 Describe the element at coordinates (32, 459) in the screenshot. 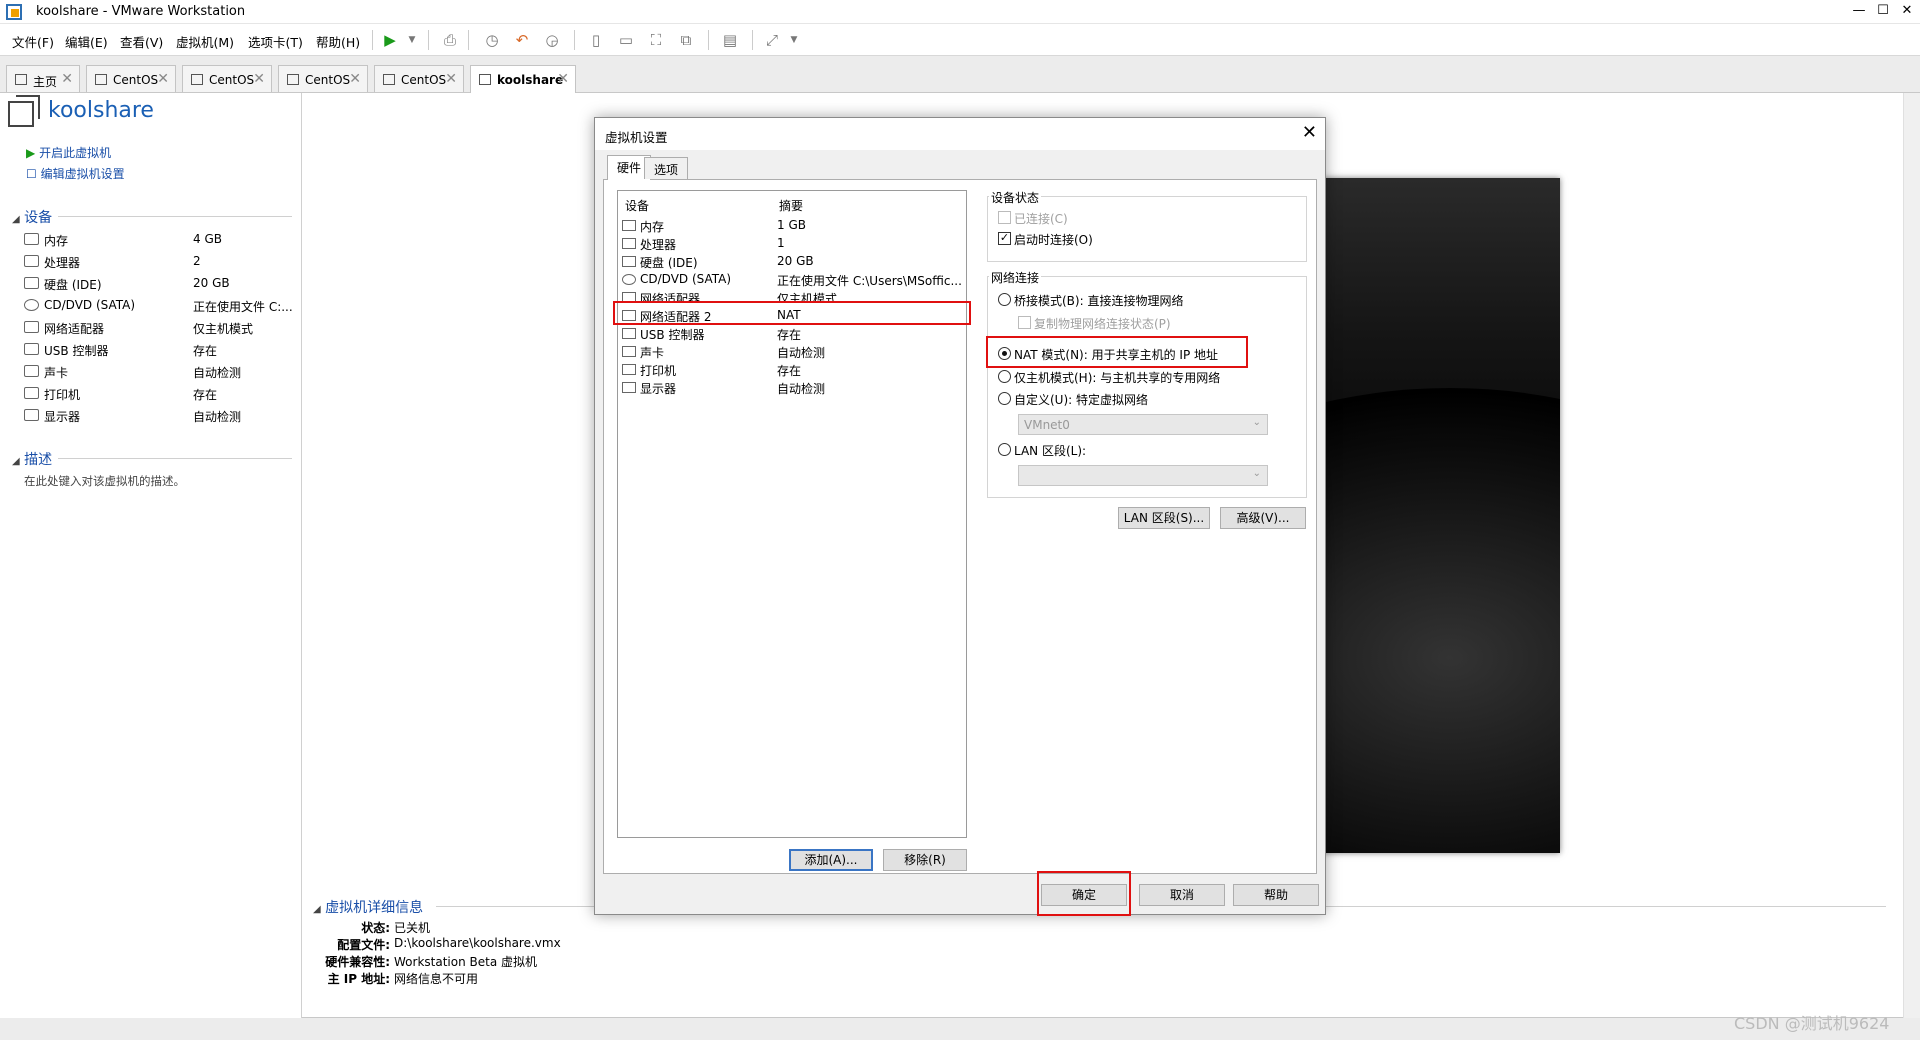

I see `description-section-header: ◢ 描述` at that location.